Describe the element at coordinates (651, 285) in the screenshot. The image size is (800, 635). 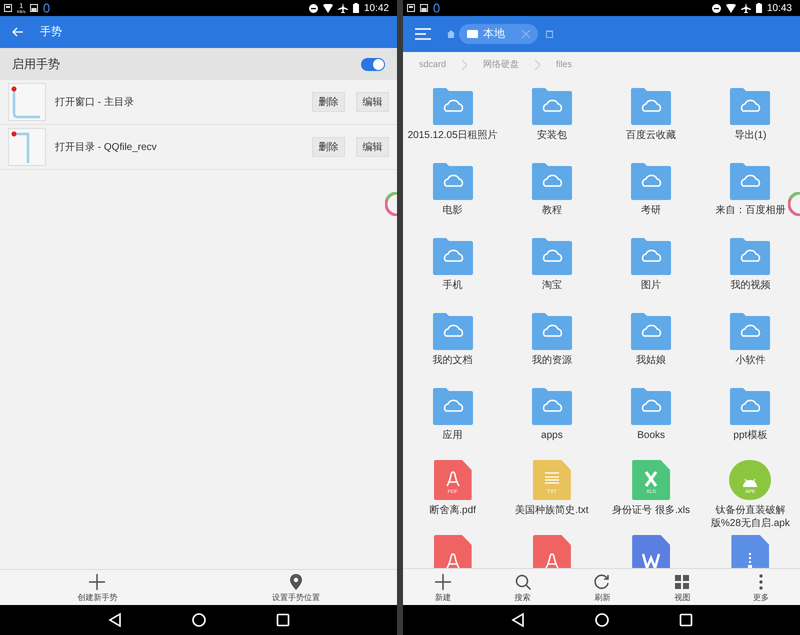
I see `file-name: 图片` at that location.